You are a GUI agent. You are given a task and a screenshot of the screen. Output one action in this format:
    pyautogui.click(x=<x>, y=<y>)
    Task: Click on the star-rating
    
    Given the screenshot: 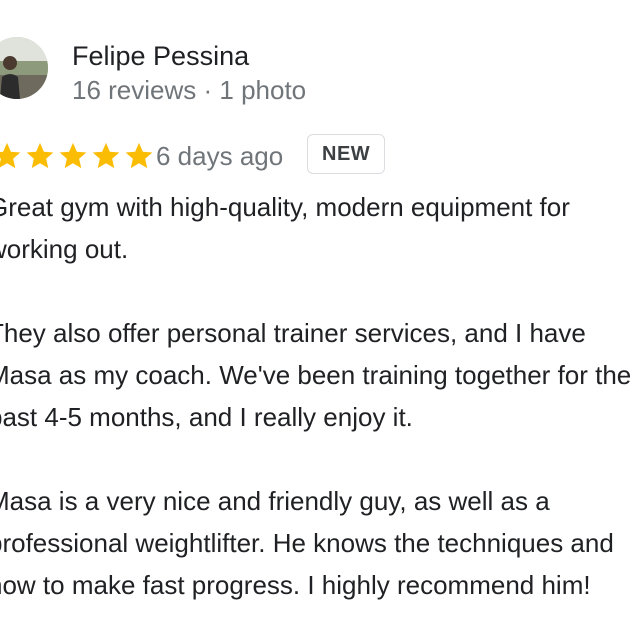 What is the action you would take?
    pyautogui.click(x=78, y=156)
    